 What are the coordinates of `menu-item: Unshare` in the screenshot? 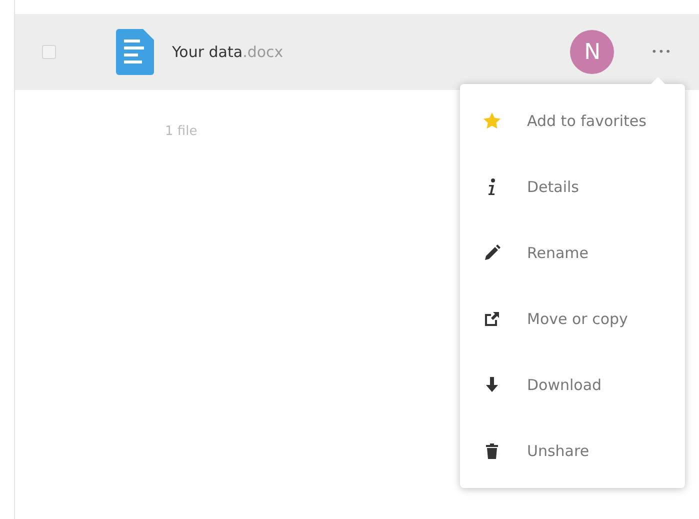 It's located at (572, 451).